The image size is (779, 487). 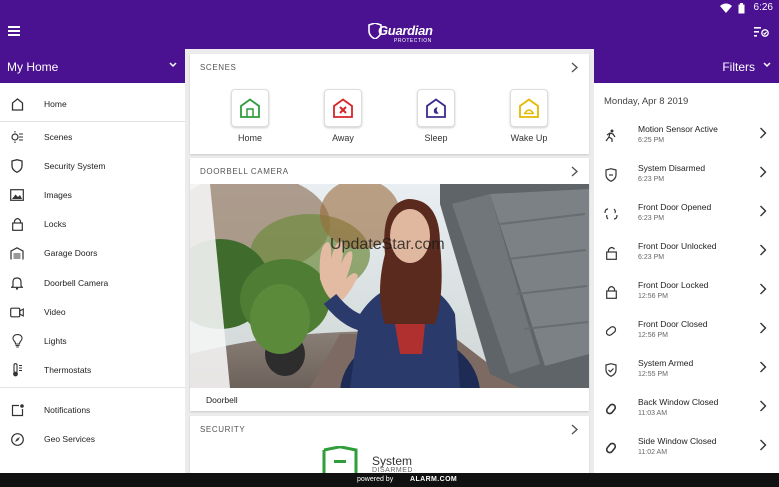 What do you see at coordinates (92, 224) in the screenshot?
I see `sidebar-item-locks: Locks` at bounding box center [92, 224].